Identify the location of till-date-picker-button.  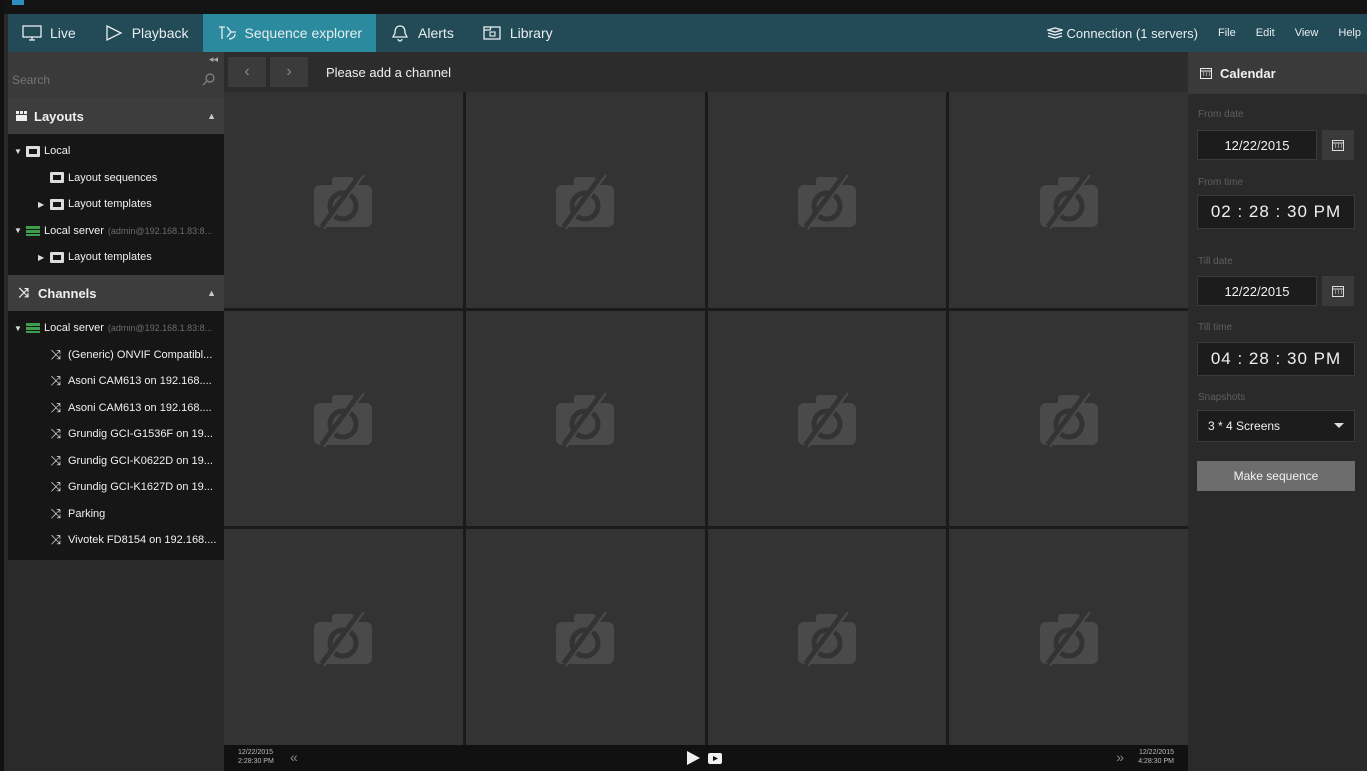
(1338, 291).